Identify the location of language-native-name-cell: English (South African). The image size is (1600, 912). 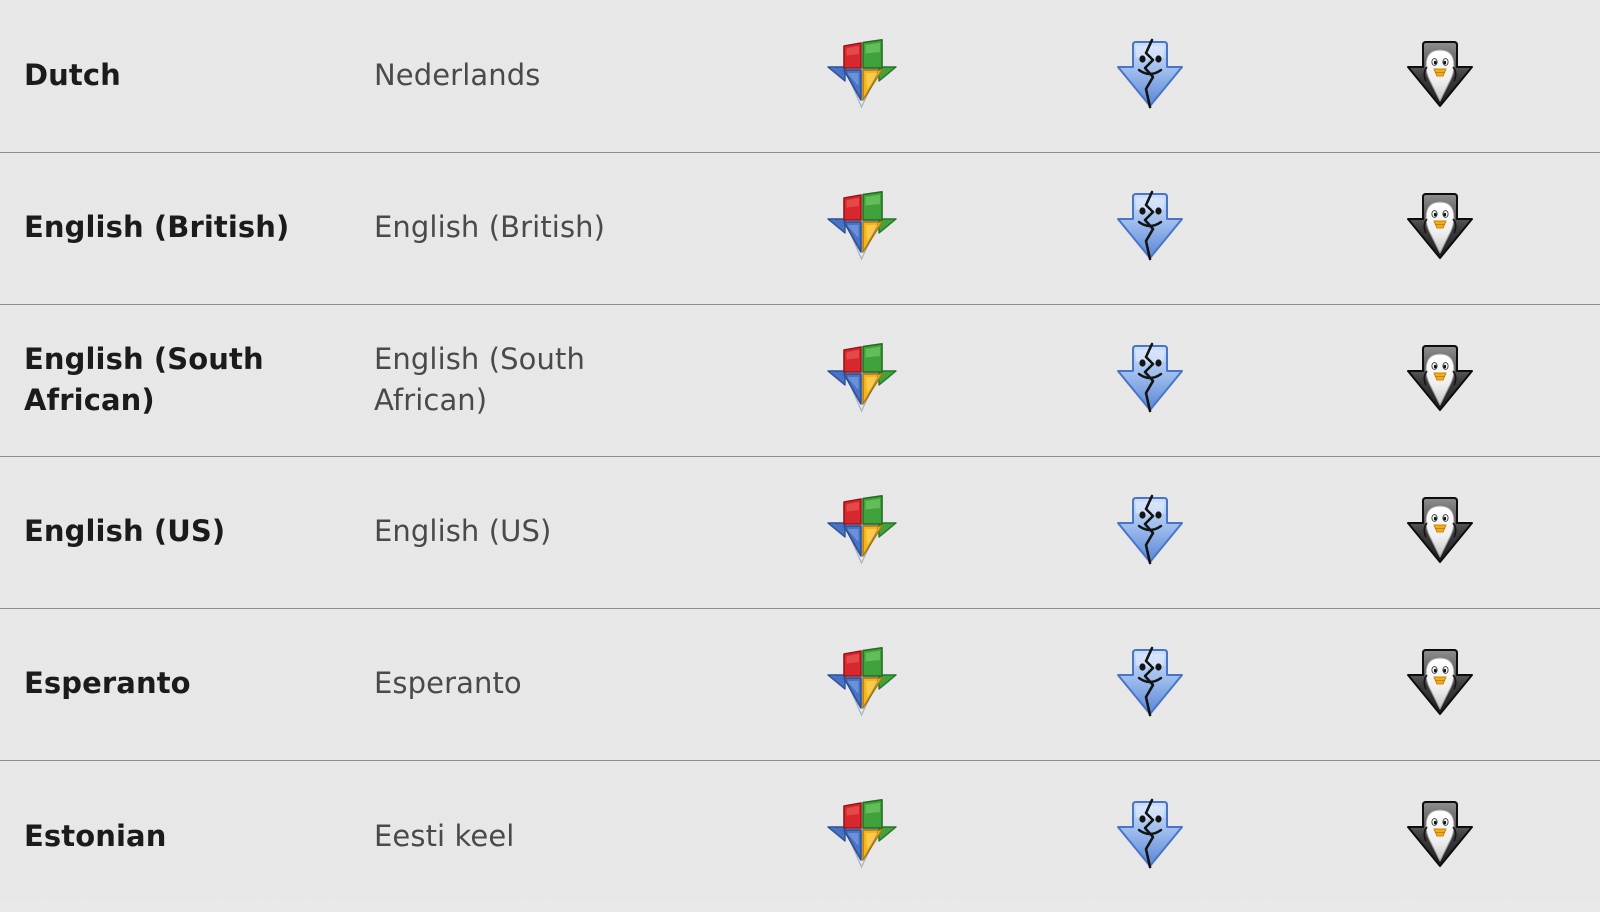
(586, 380).